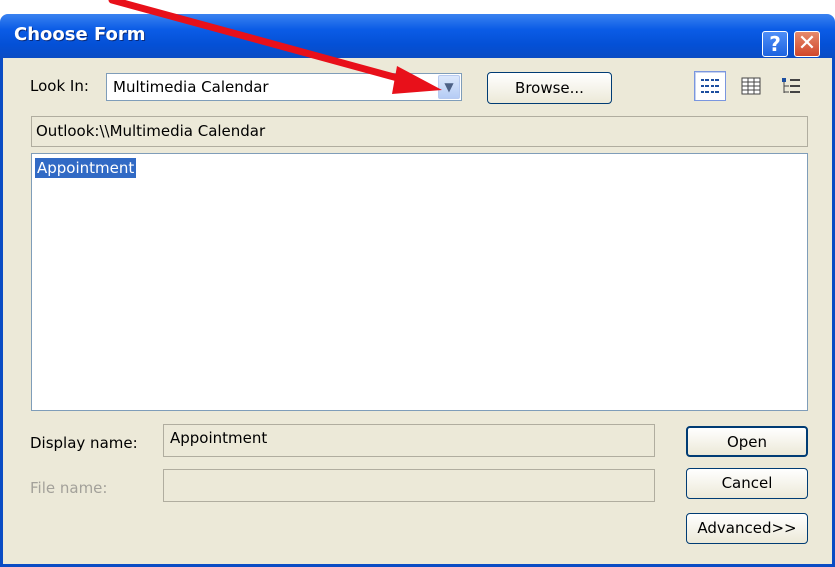  I want to click on look-in-dropdown: Multimedia Calendar ▼, so click(284, 87).